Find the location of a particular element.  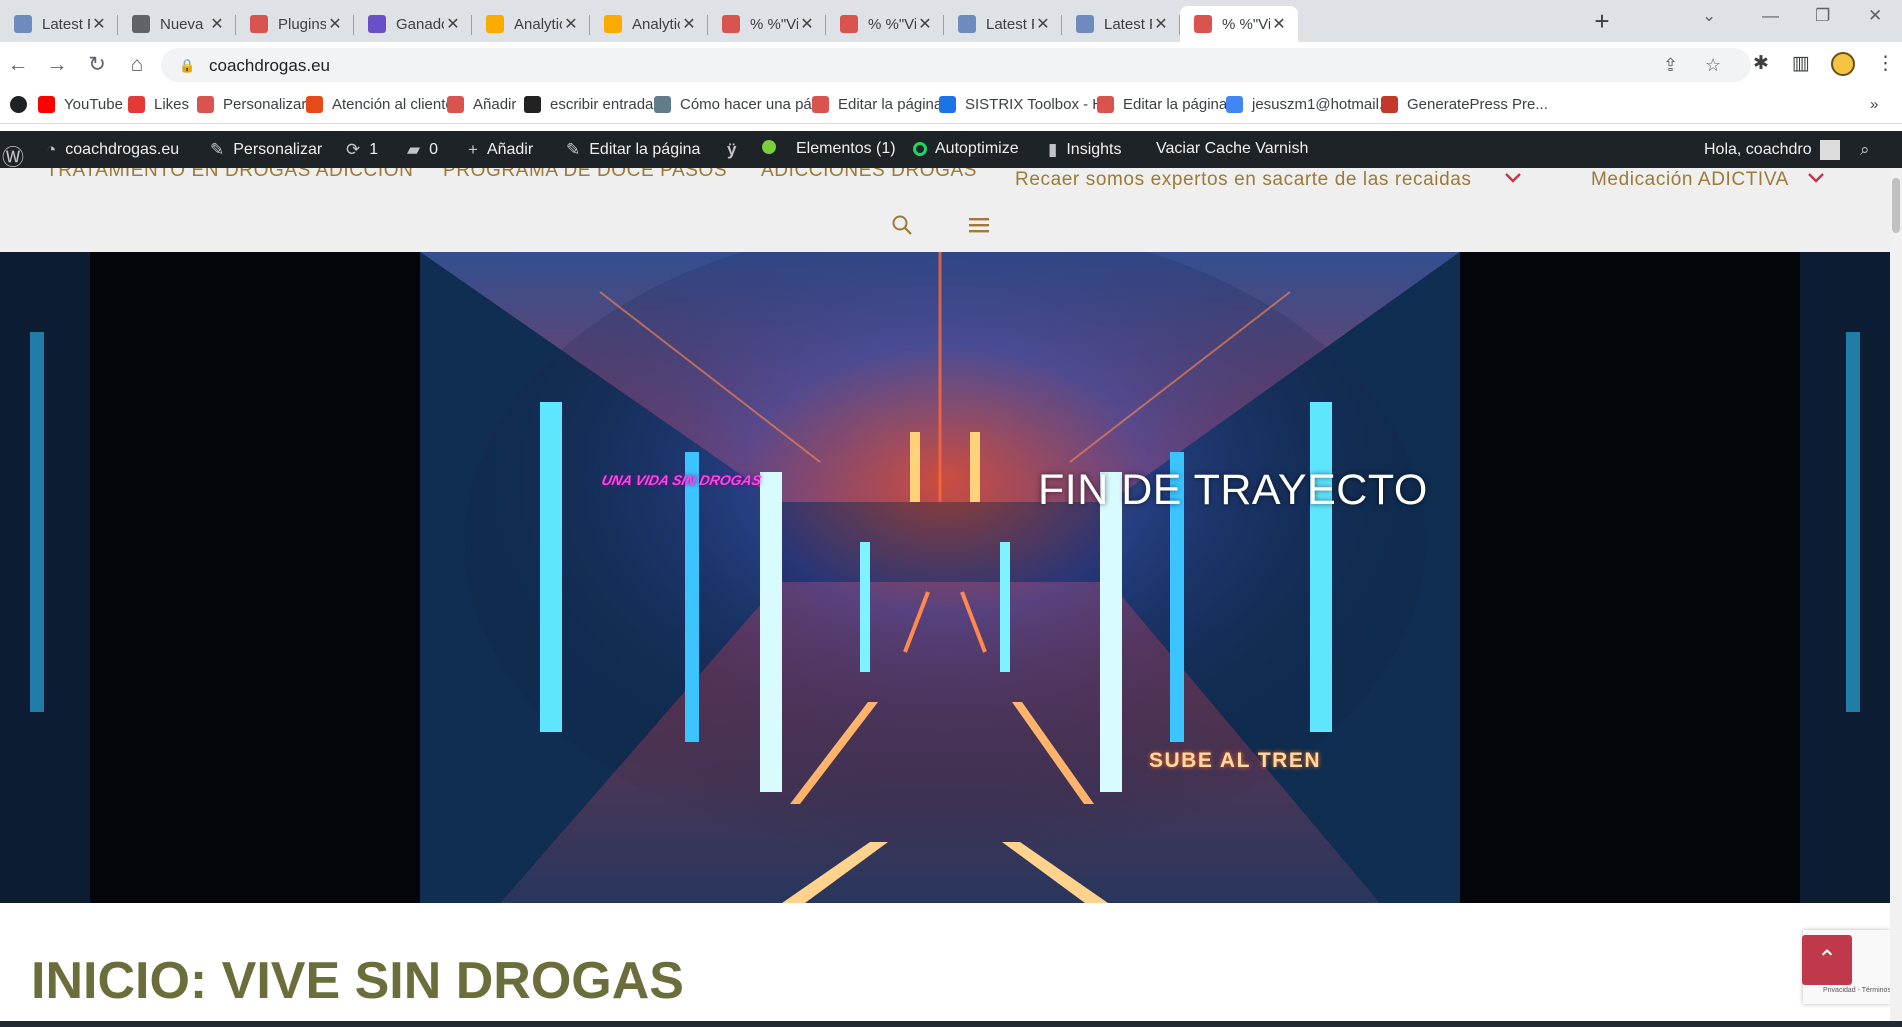

scroll-to-top-button: ⌃ is located at coordinates (1827, 960).